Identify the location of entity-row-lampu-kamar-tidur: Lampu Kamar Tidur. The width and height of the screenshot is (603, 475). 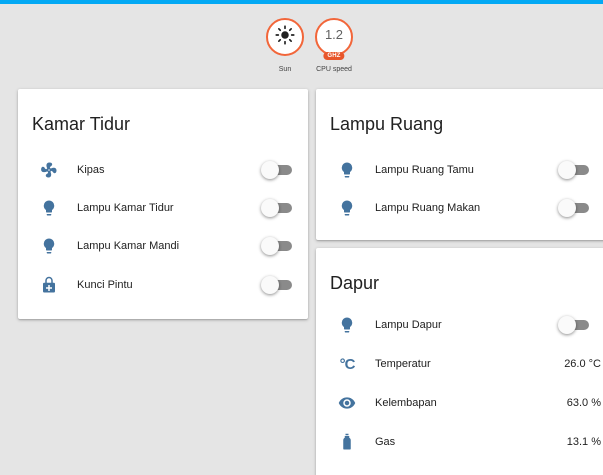
(163, 208).